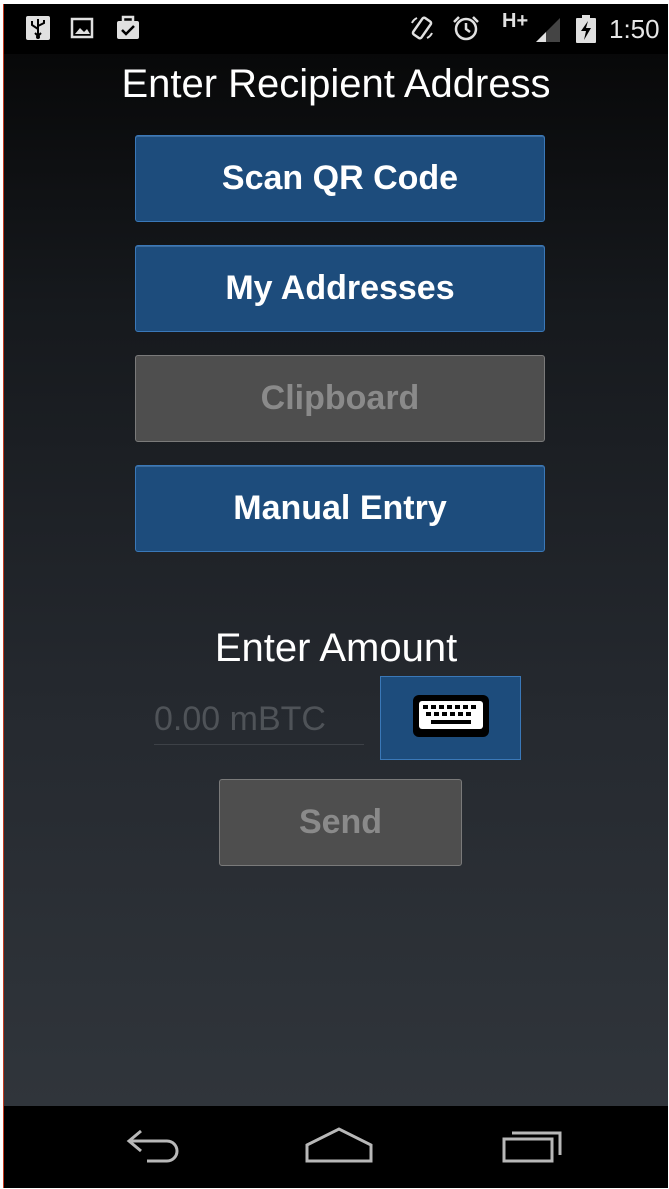  I want to click on back-icon, so click(154, 1147).